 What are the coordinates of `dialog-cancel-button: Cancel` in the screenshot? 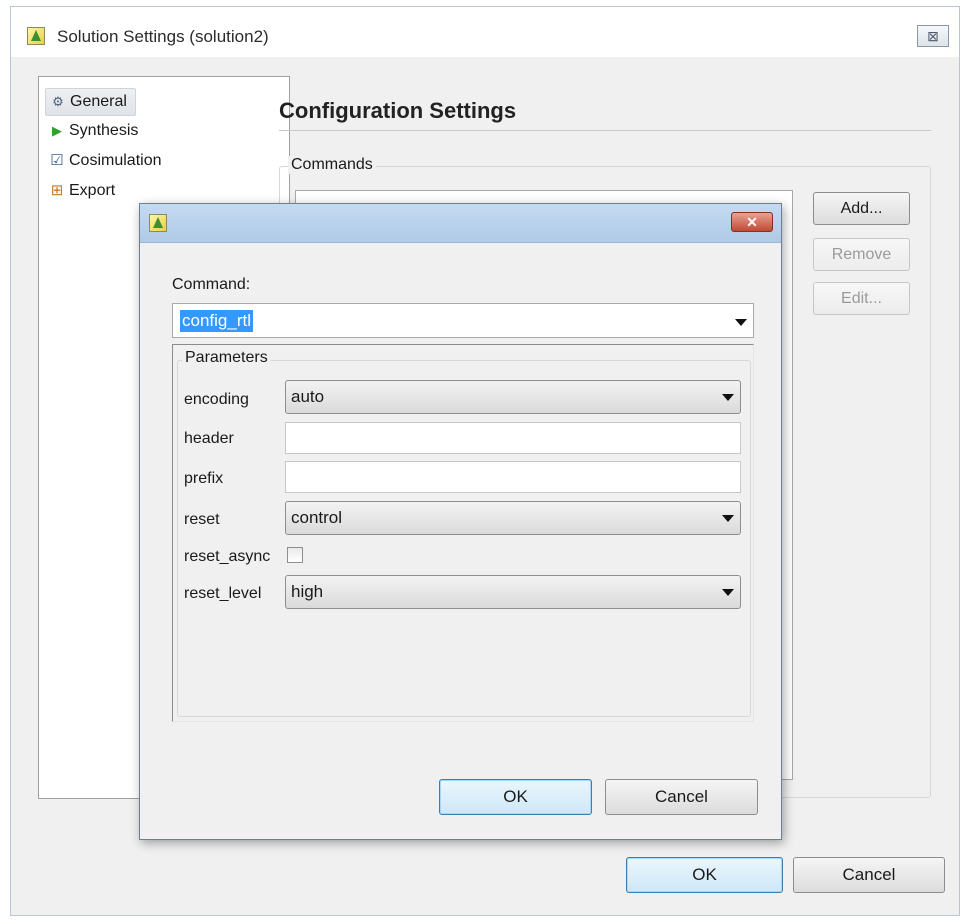 It's located at (681, 797).